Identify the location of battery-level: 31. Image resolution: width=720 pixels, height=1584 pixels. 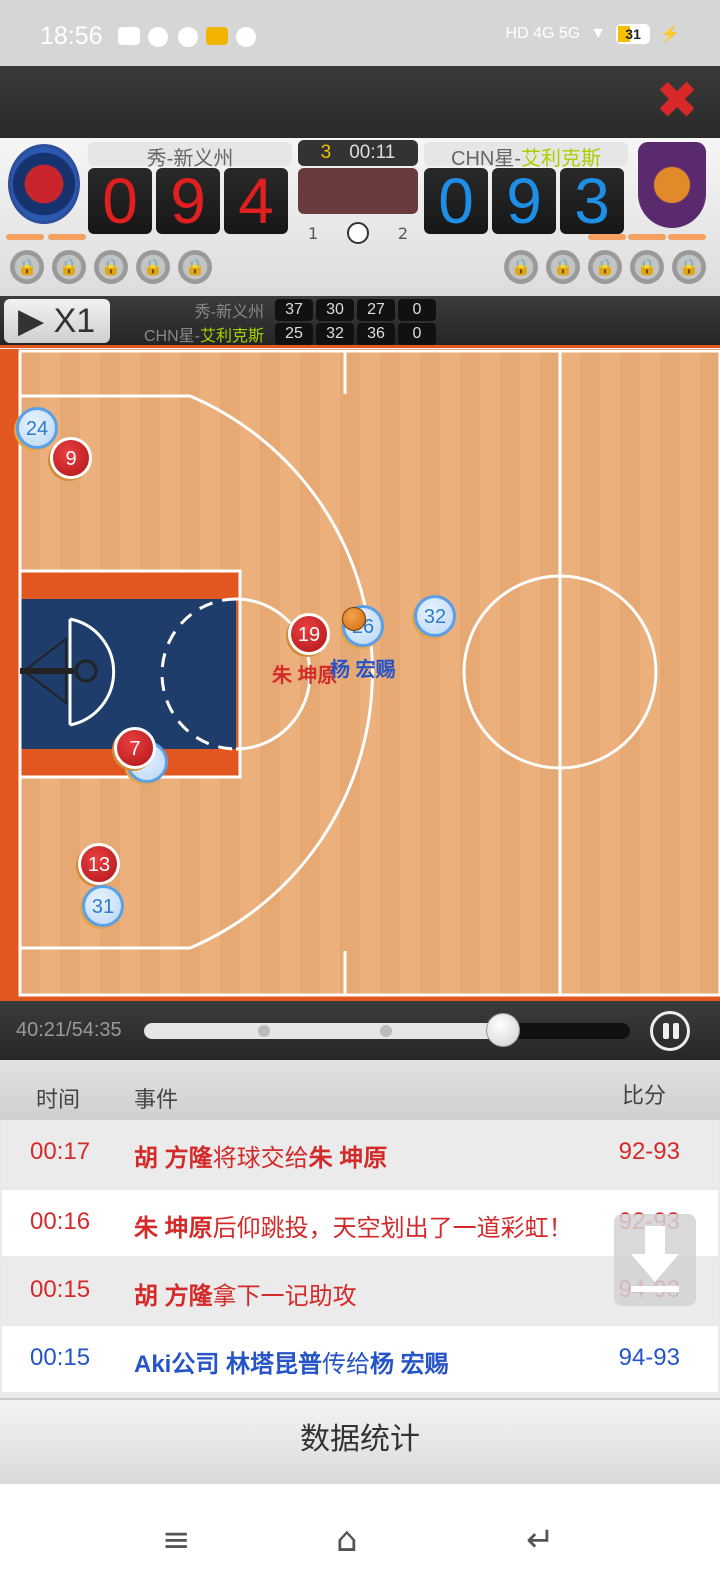
(633, 34).